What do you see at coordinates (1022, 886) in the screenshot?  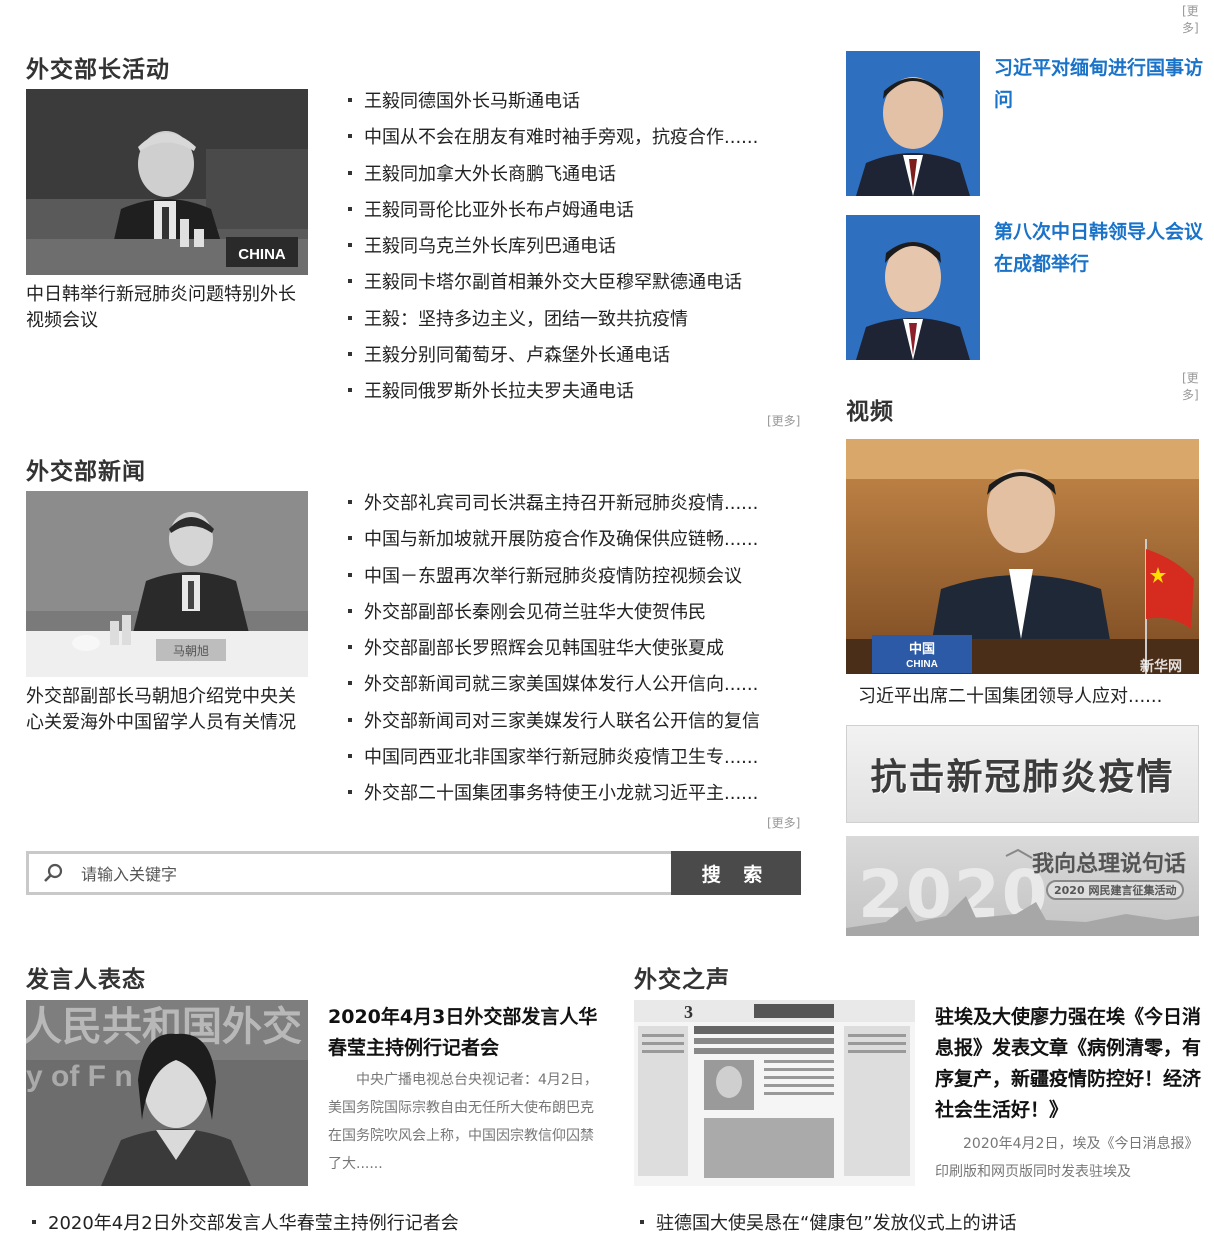 I see `premier-banner: 2020 我向总理说句话 2020 网民建言征集活动` at bounding box center [1022, 886].